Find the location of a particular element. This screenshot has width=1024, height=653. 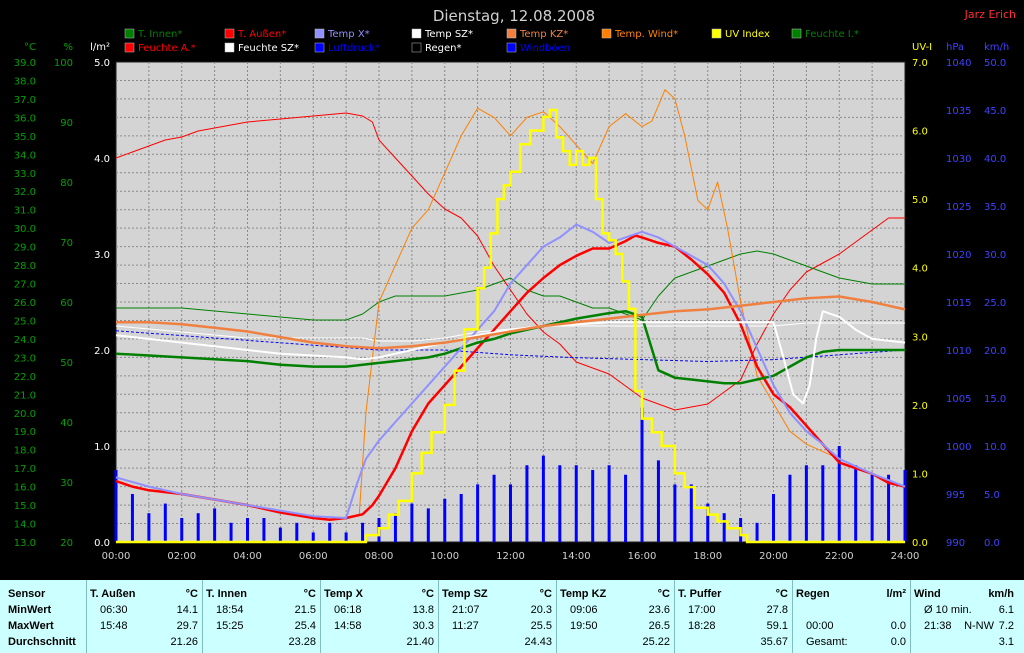

axis-tick-wind: 35.0 is located at coordinates (995, 207).